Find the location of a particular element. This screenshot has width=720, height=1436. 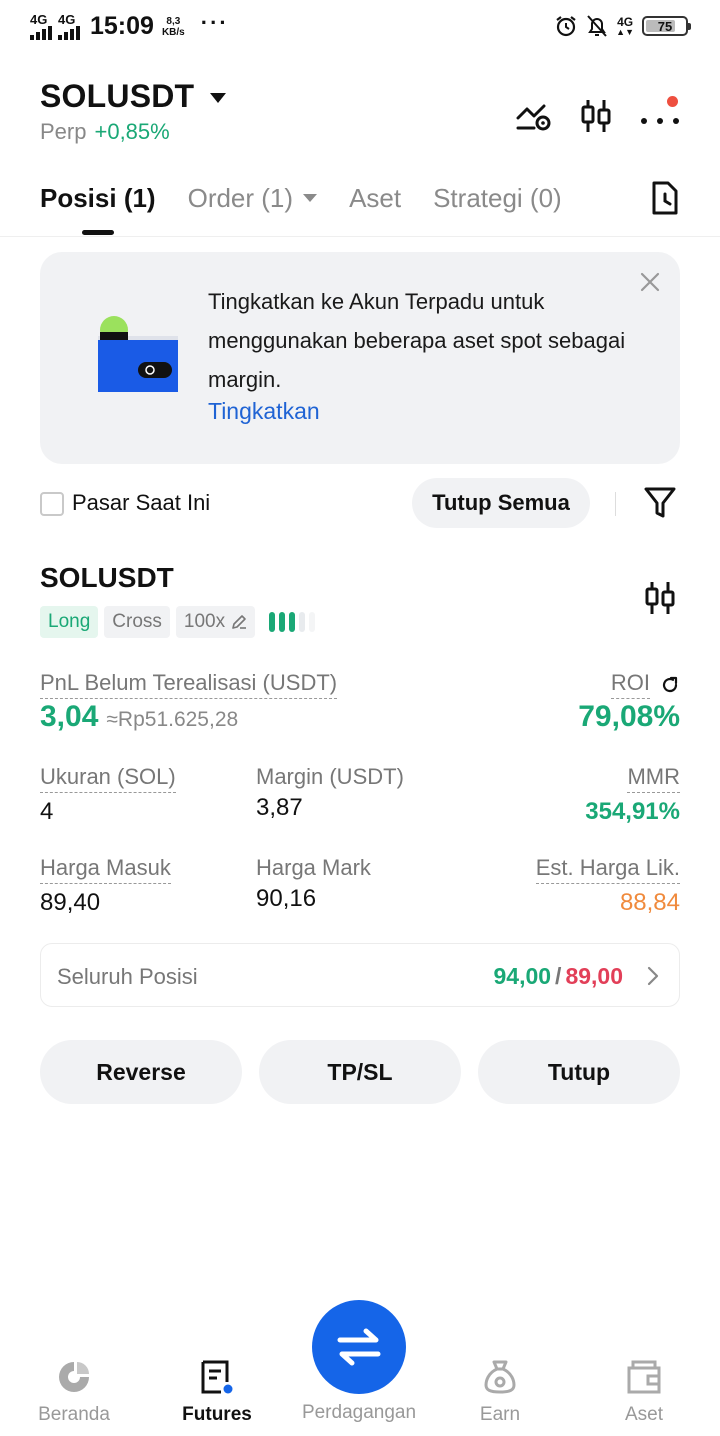

close-position-button: Tutup is located at coordinates (579, 1072).